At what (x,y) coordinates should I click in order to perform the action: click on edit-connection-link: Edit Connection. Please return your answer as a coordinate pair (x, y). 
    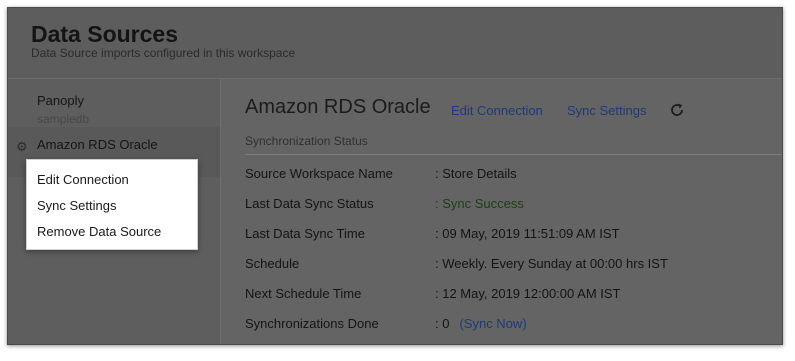
    Looking at the image, I should click on (497, 110).